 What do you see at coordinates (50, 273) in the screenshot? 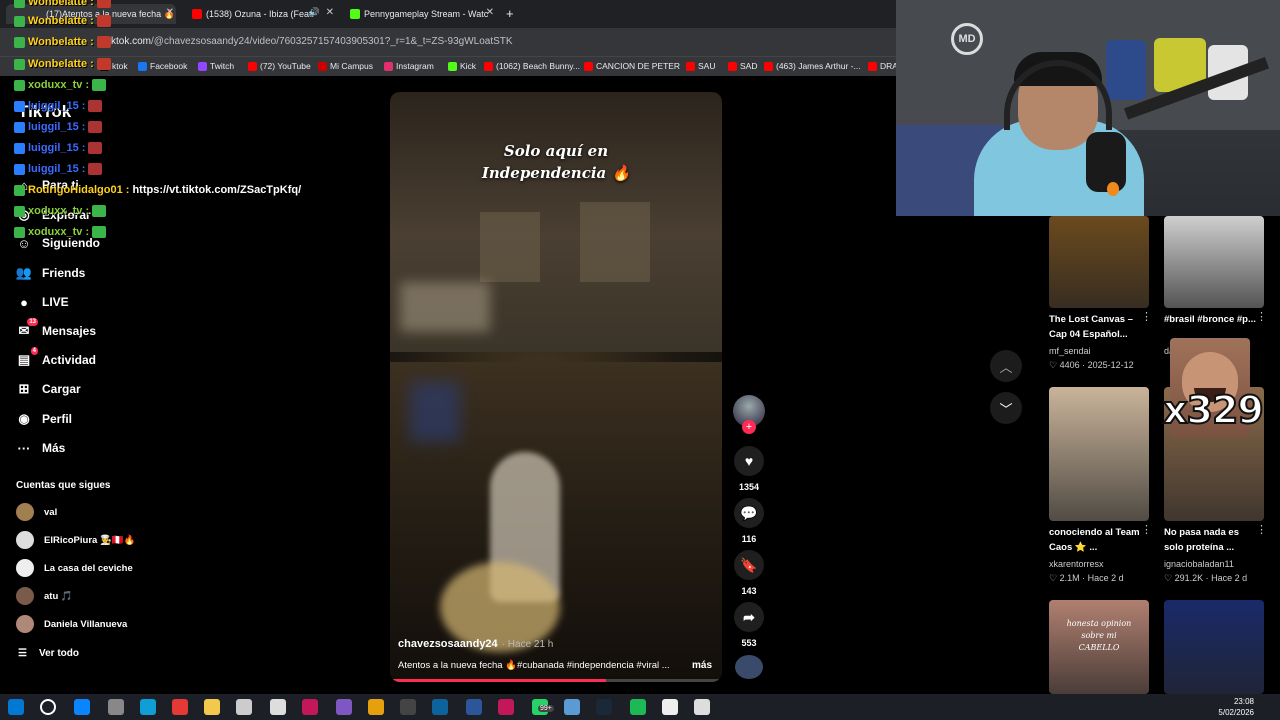
I see `nav-friends: 👥 Friends` at bounding box center [50, 273].